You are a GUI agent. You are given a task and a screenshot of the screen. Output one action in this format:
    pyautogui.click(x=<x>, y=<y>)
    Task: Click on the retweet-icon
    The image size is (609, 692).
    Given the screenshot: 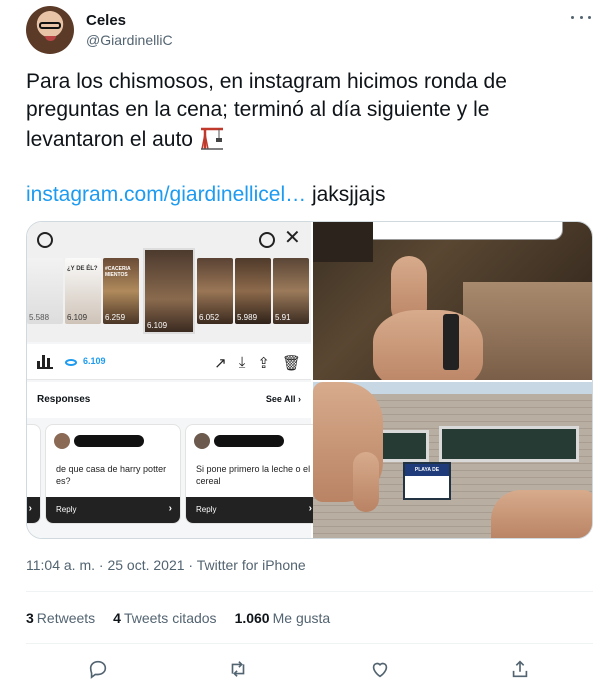 What is the action you would take?
    pyautogui.click(x=238, y=669)
    